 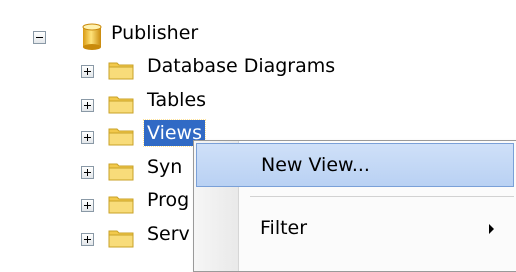 I want to click on collapse-icon, so click(x=39, y=37).